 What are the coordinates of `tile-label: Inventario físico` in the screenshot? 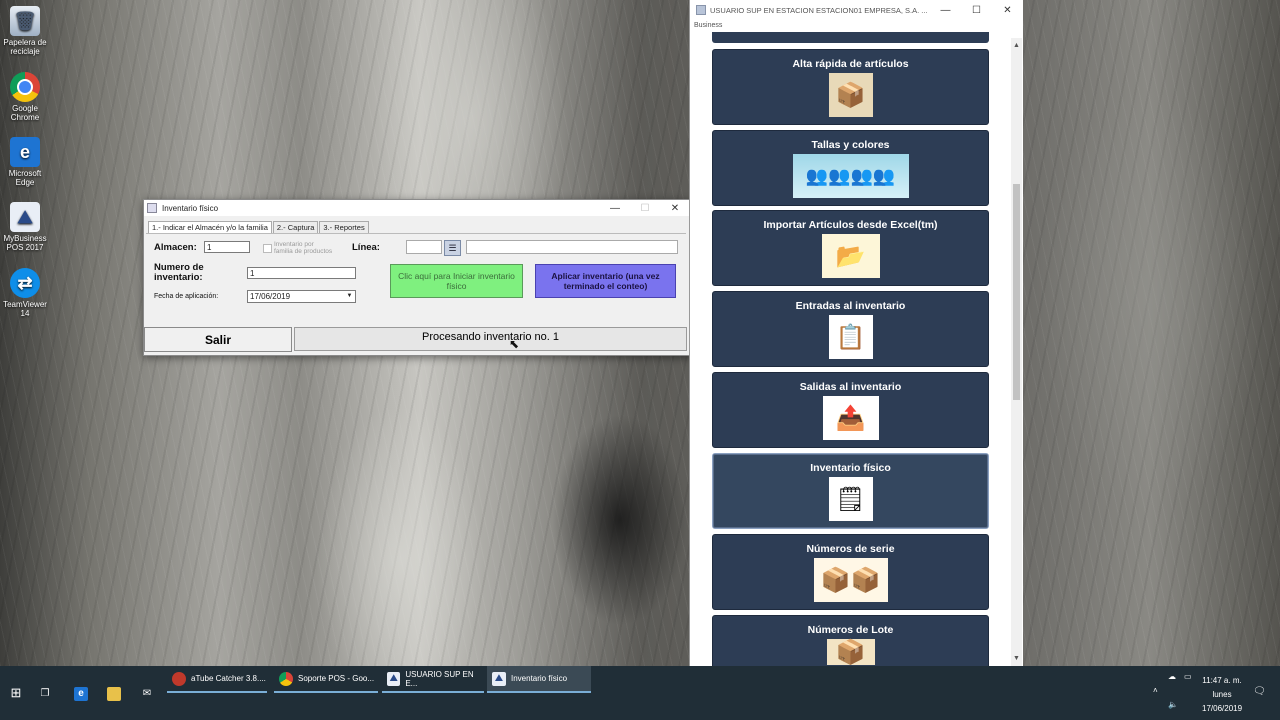 It's located at (850, 468).